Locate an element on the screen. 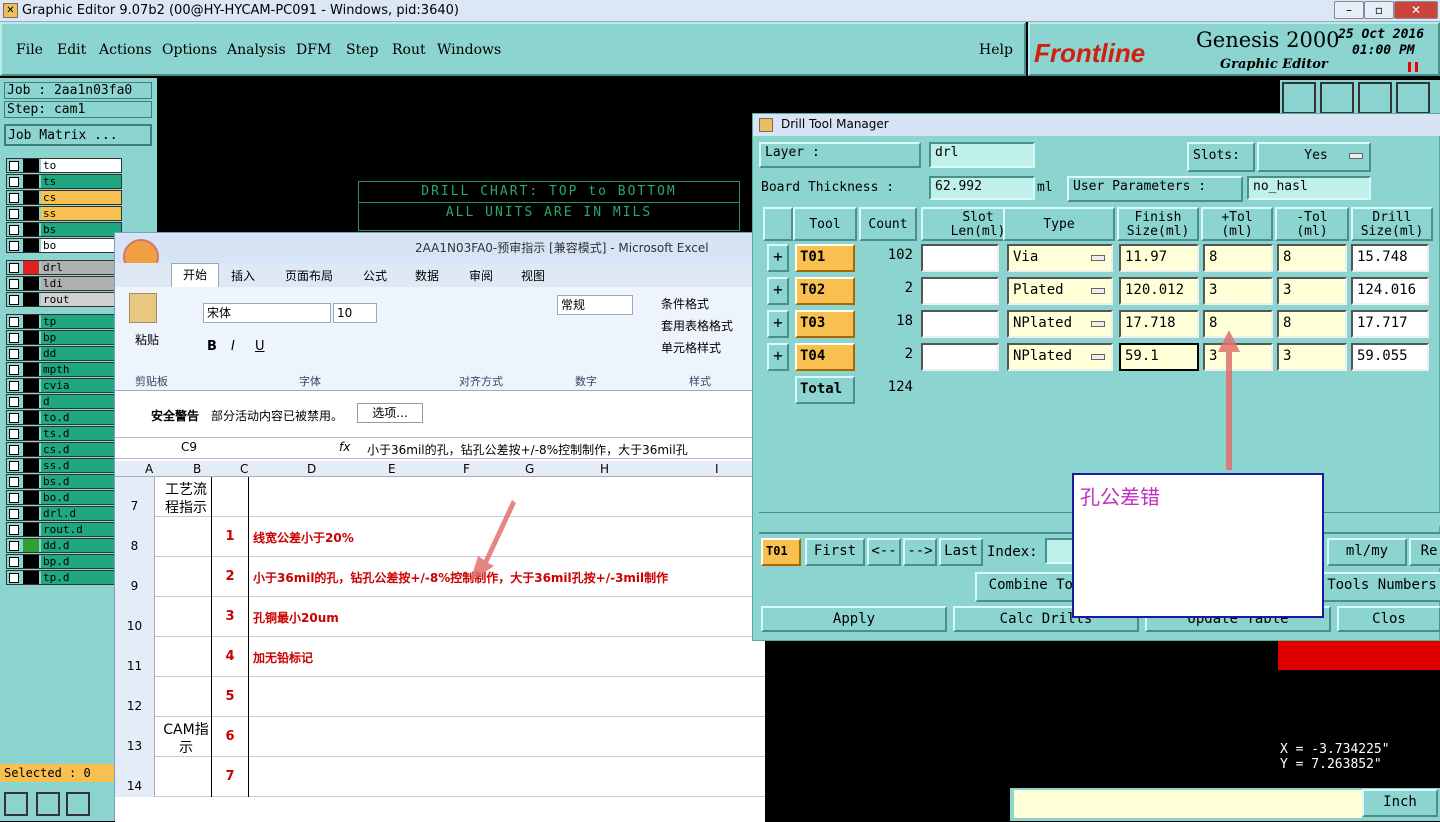  tools-numbers-button: Tools Numbers is located at coordinates (1378, 587).